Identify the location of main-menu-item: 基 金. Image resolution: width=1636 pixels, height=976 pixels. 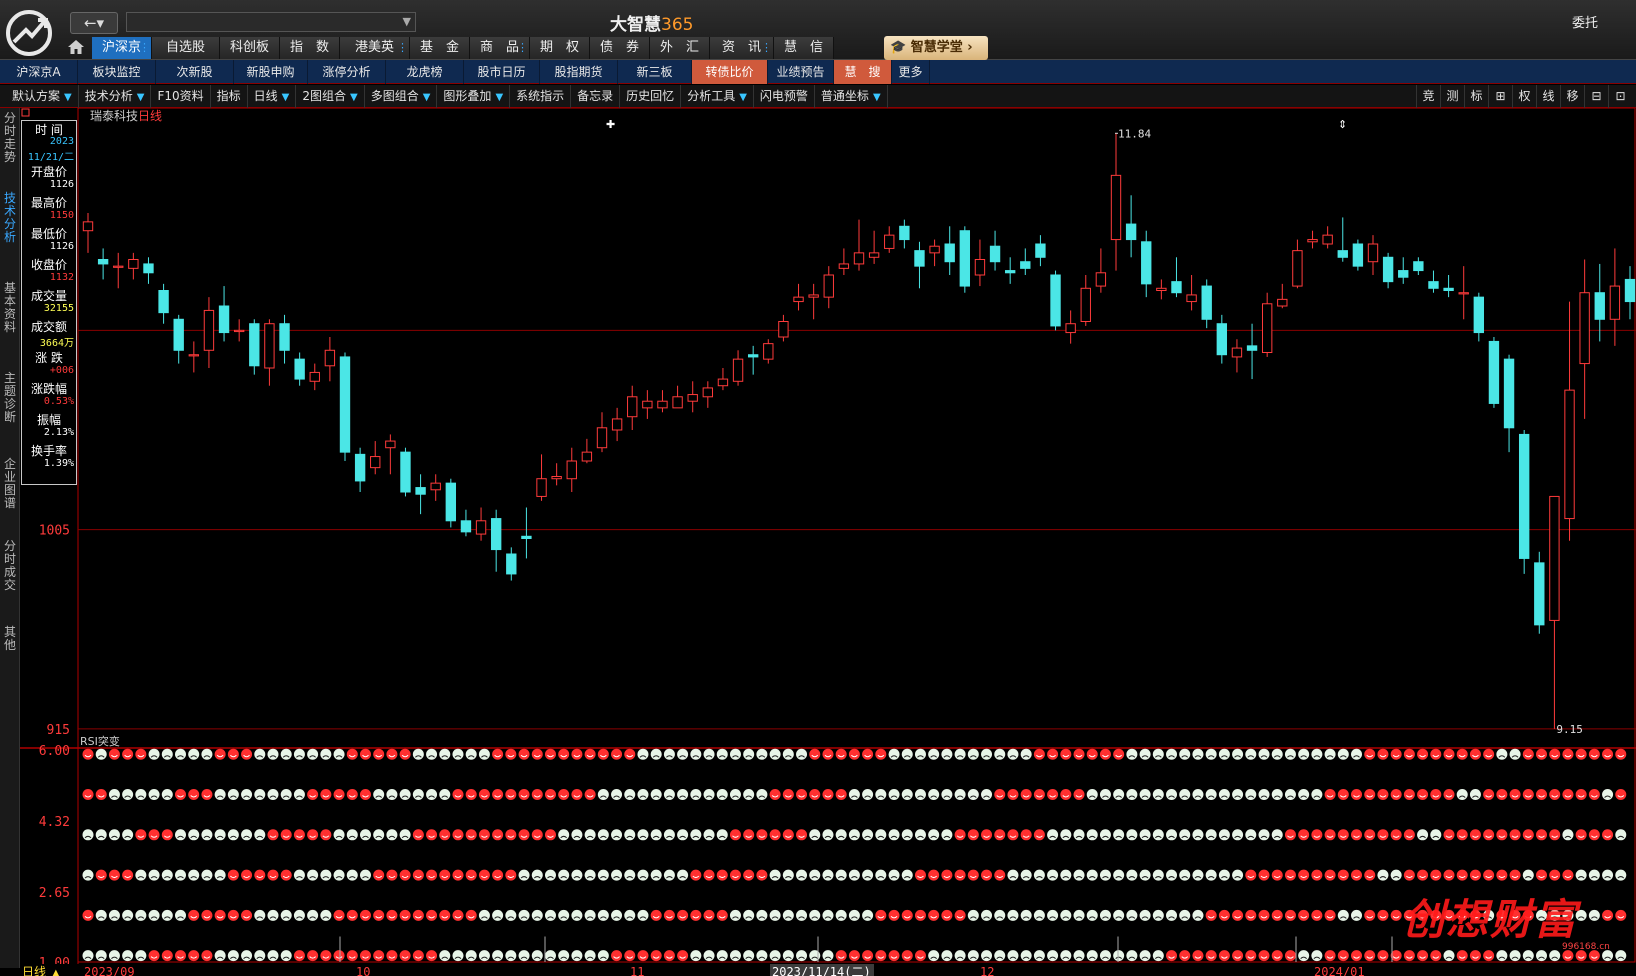
(440, 48).